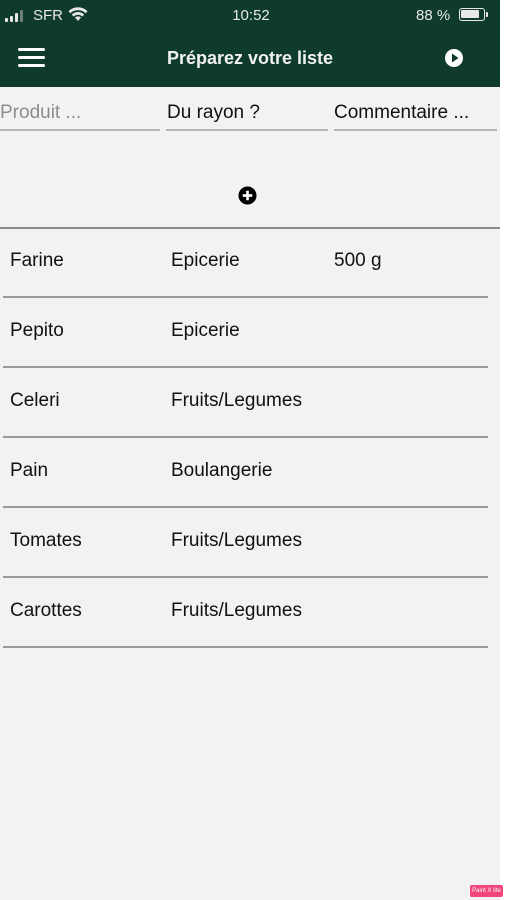  What do you see at coordinates (48, 15) in the screenshot?
I see `carrier-name: SFR` at bounding box center [48, 15].